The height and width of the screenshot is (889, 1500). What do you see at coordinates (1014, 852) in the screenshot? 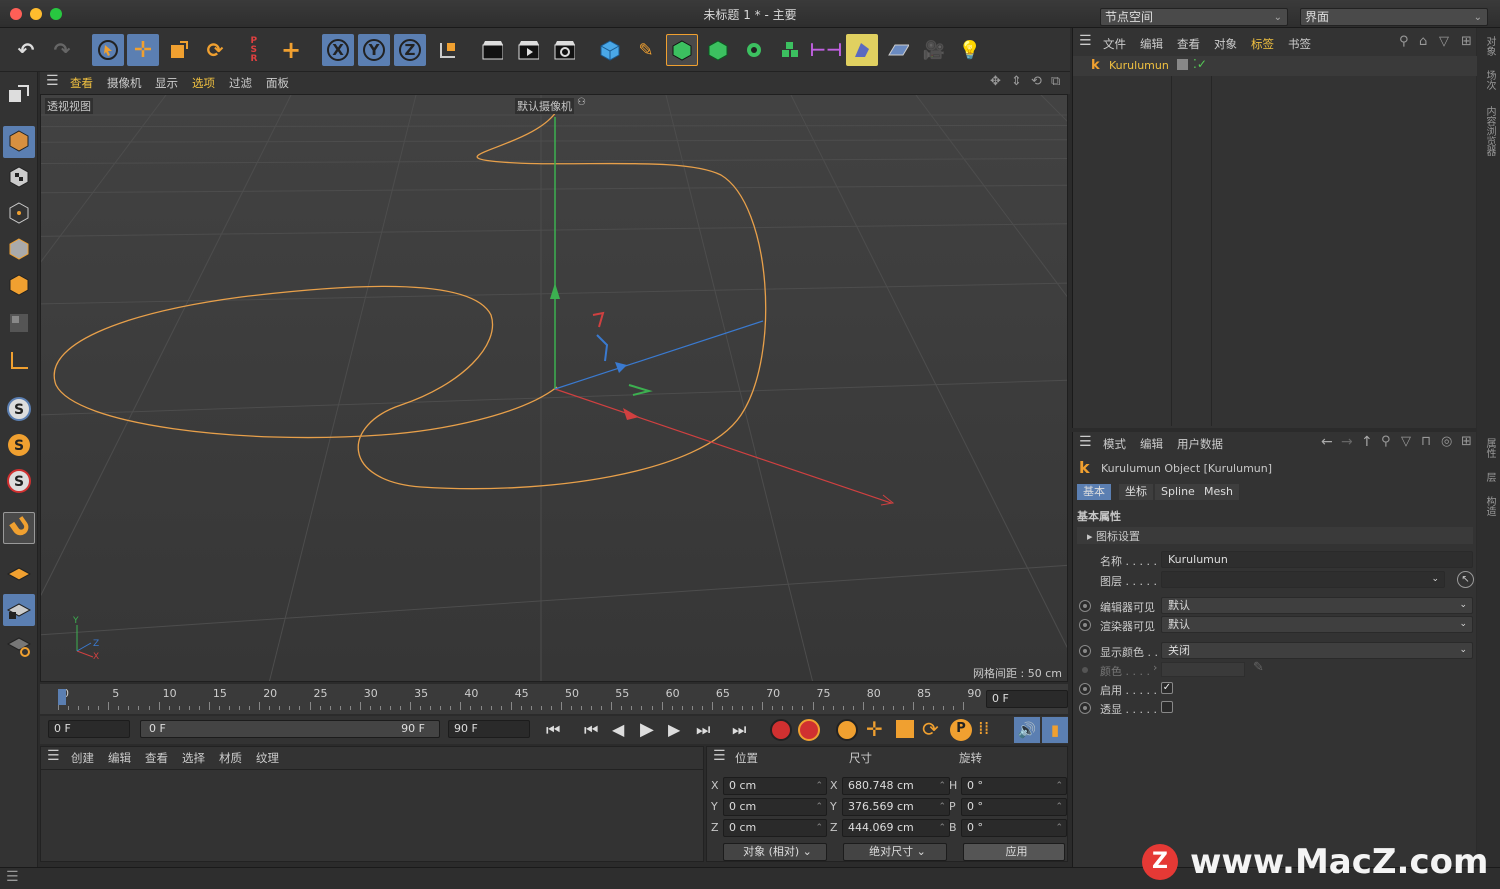
I see `apply-button: 应用` at bounding box center [1014, 852].